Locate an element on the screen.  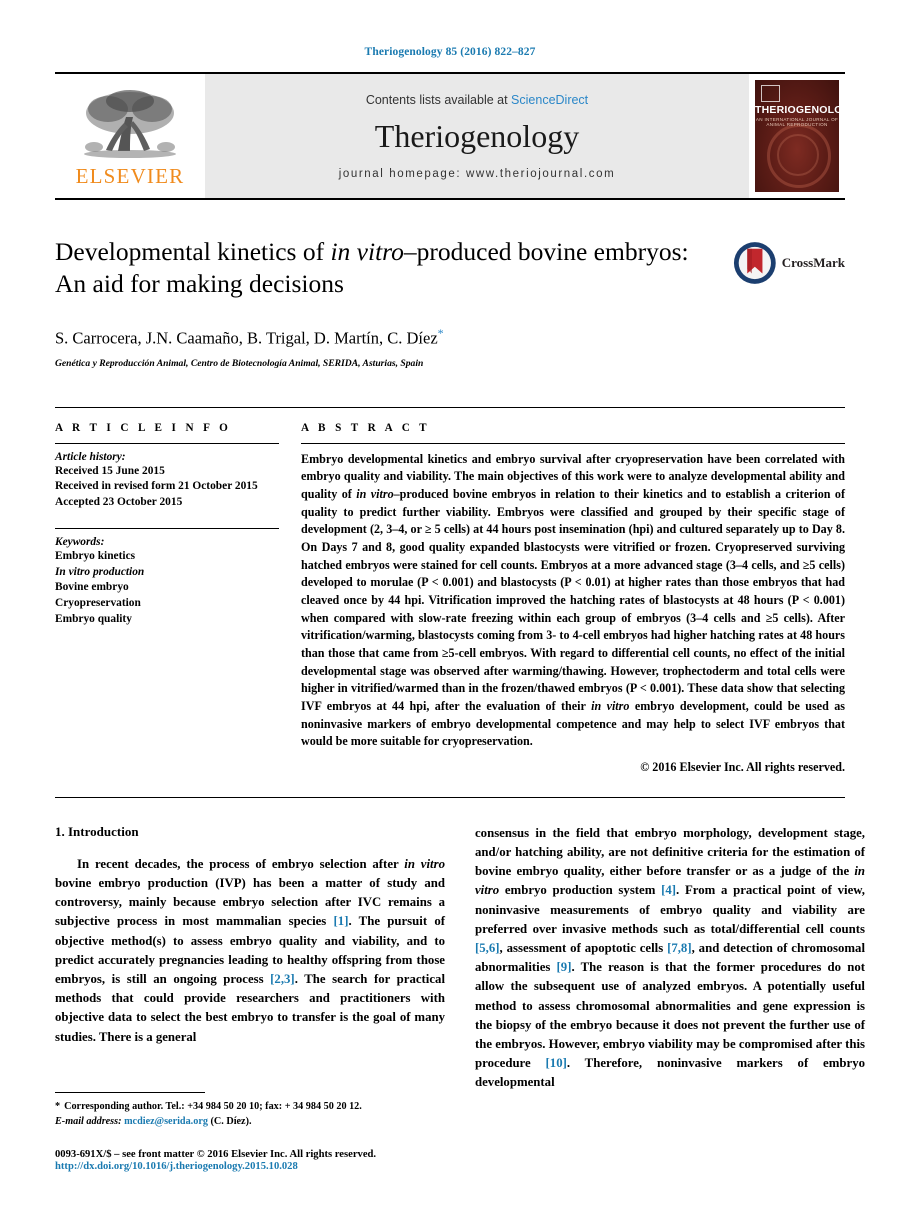
footnote-rule is located at coordinates (130, 1093).